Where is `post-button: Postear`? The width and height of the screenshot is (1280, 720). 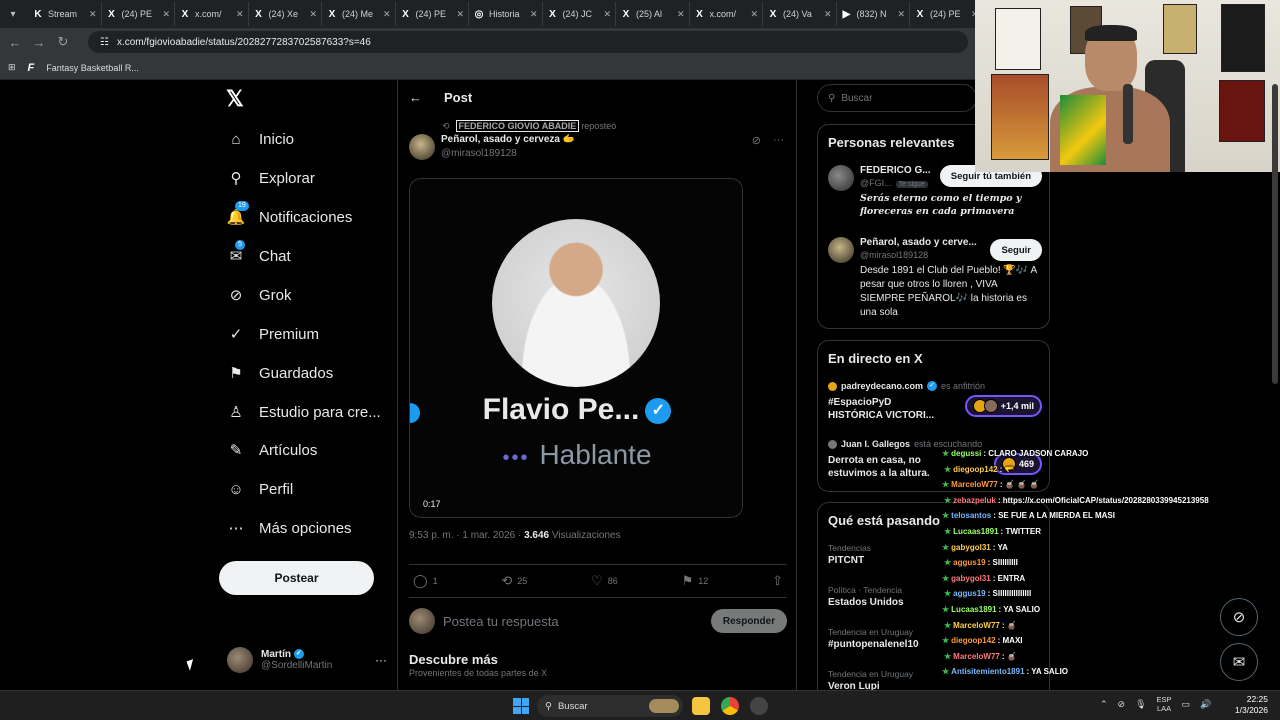 post-button: Postear is located at coordinates (296, 578).